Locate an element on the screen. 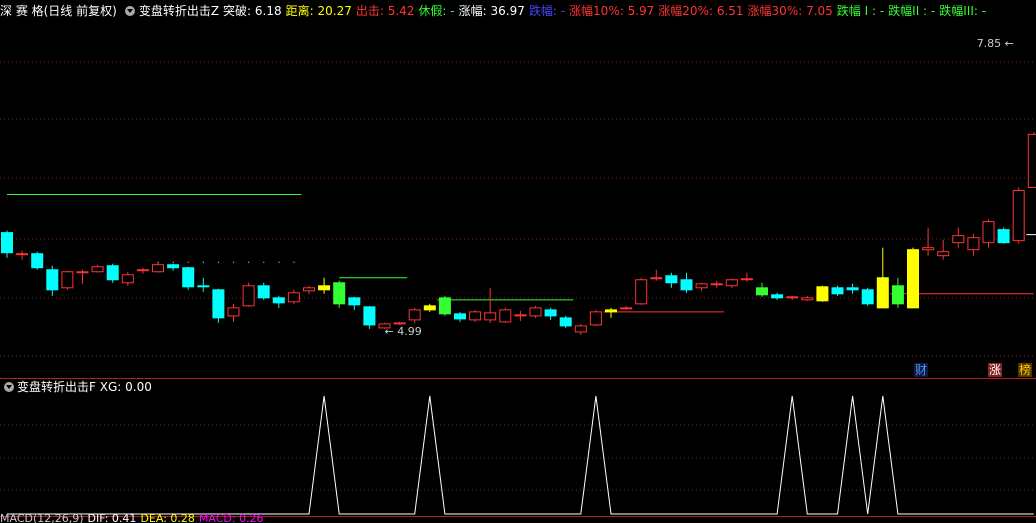  badge: 涨 is located at coordinates (995, 370).